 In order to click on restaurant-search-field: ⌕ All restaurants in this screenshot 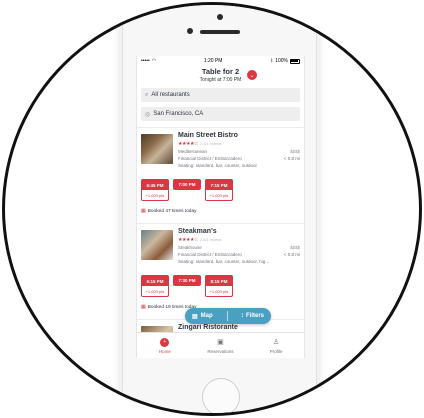, I will do `click(220, 95)`.